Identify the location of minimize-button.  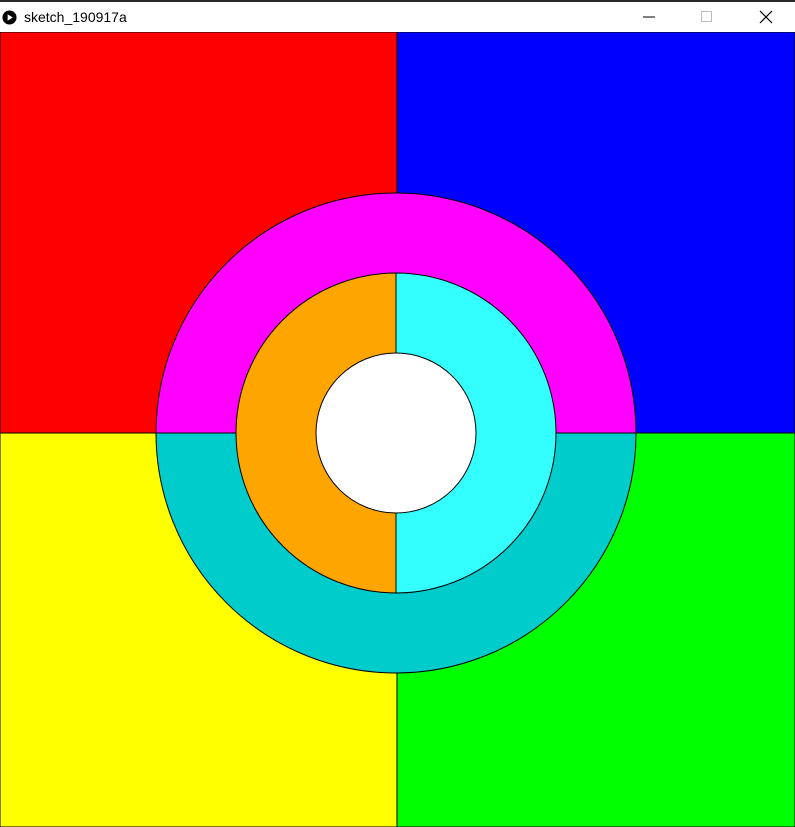
(649, 17).